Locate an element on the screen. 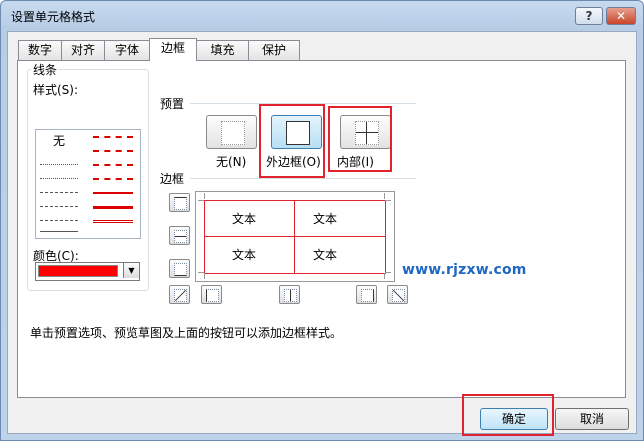 The height and width of the screenshot is (441, 644). border-middle-vertical-button is located at coordinates (289, 294).